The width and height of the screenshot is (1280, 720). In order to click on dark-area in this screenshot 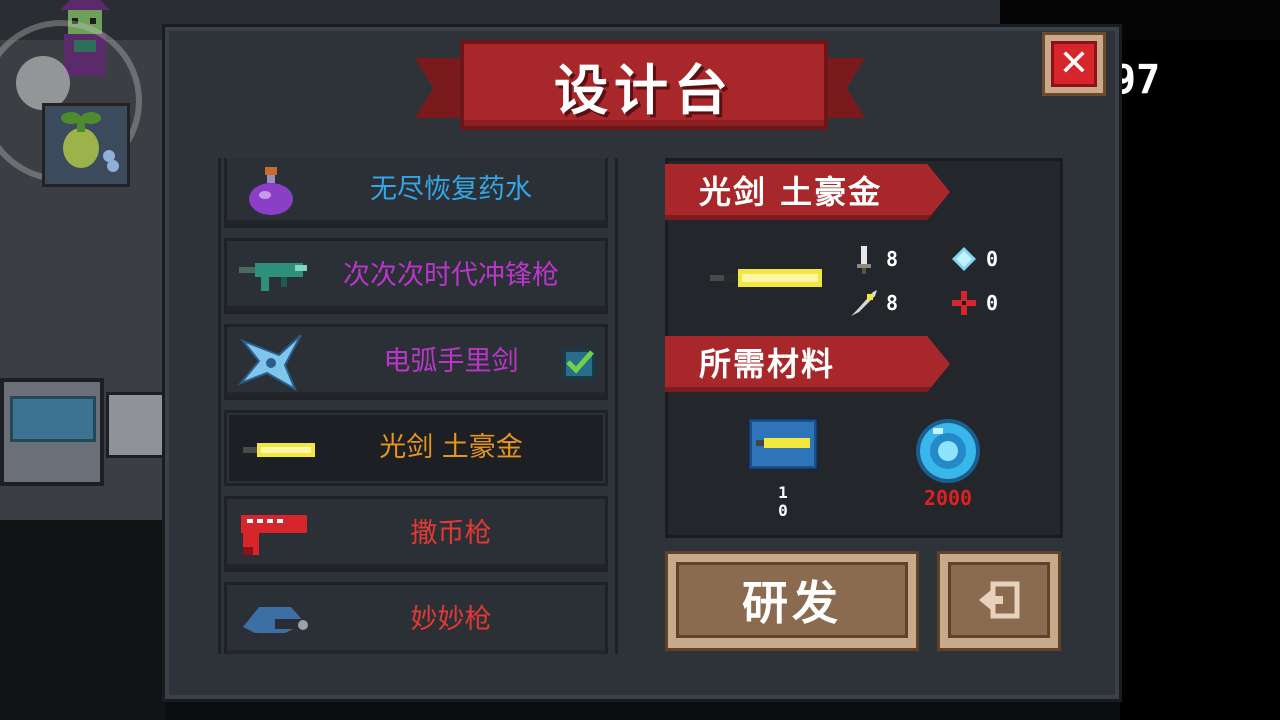, I will do `click(82, 620)`.